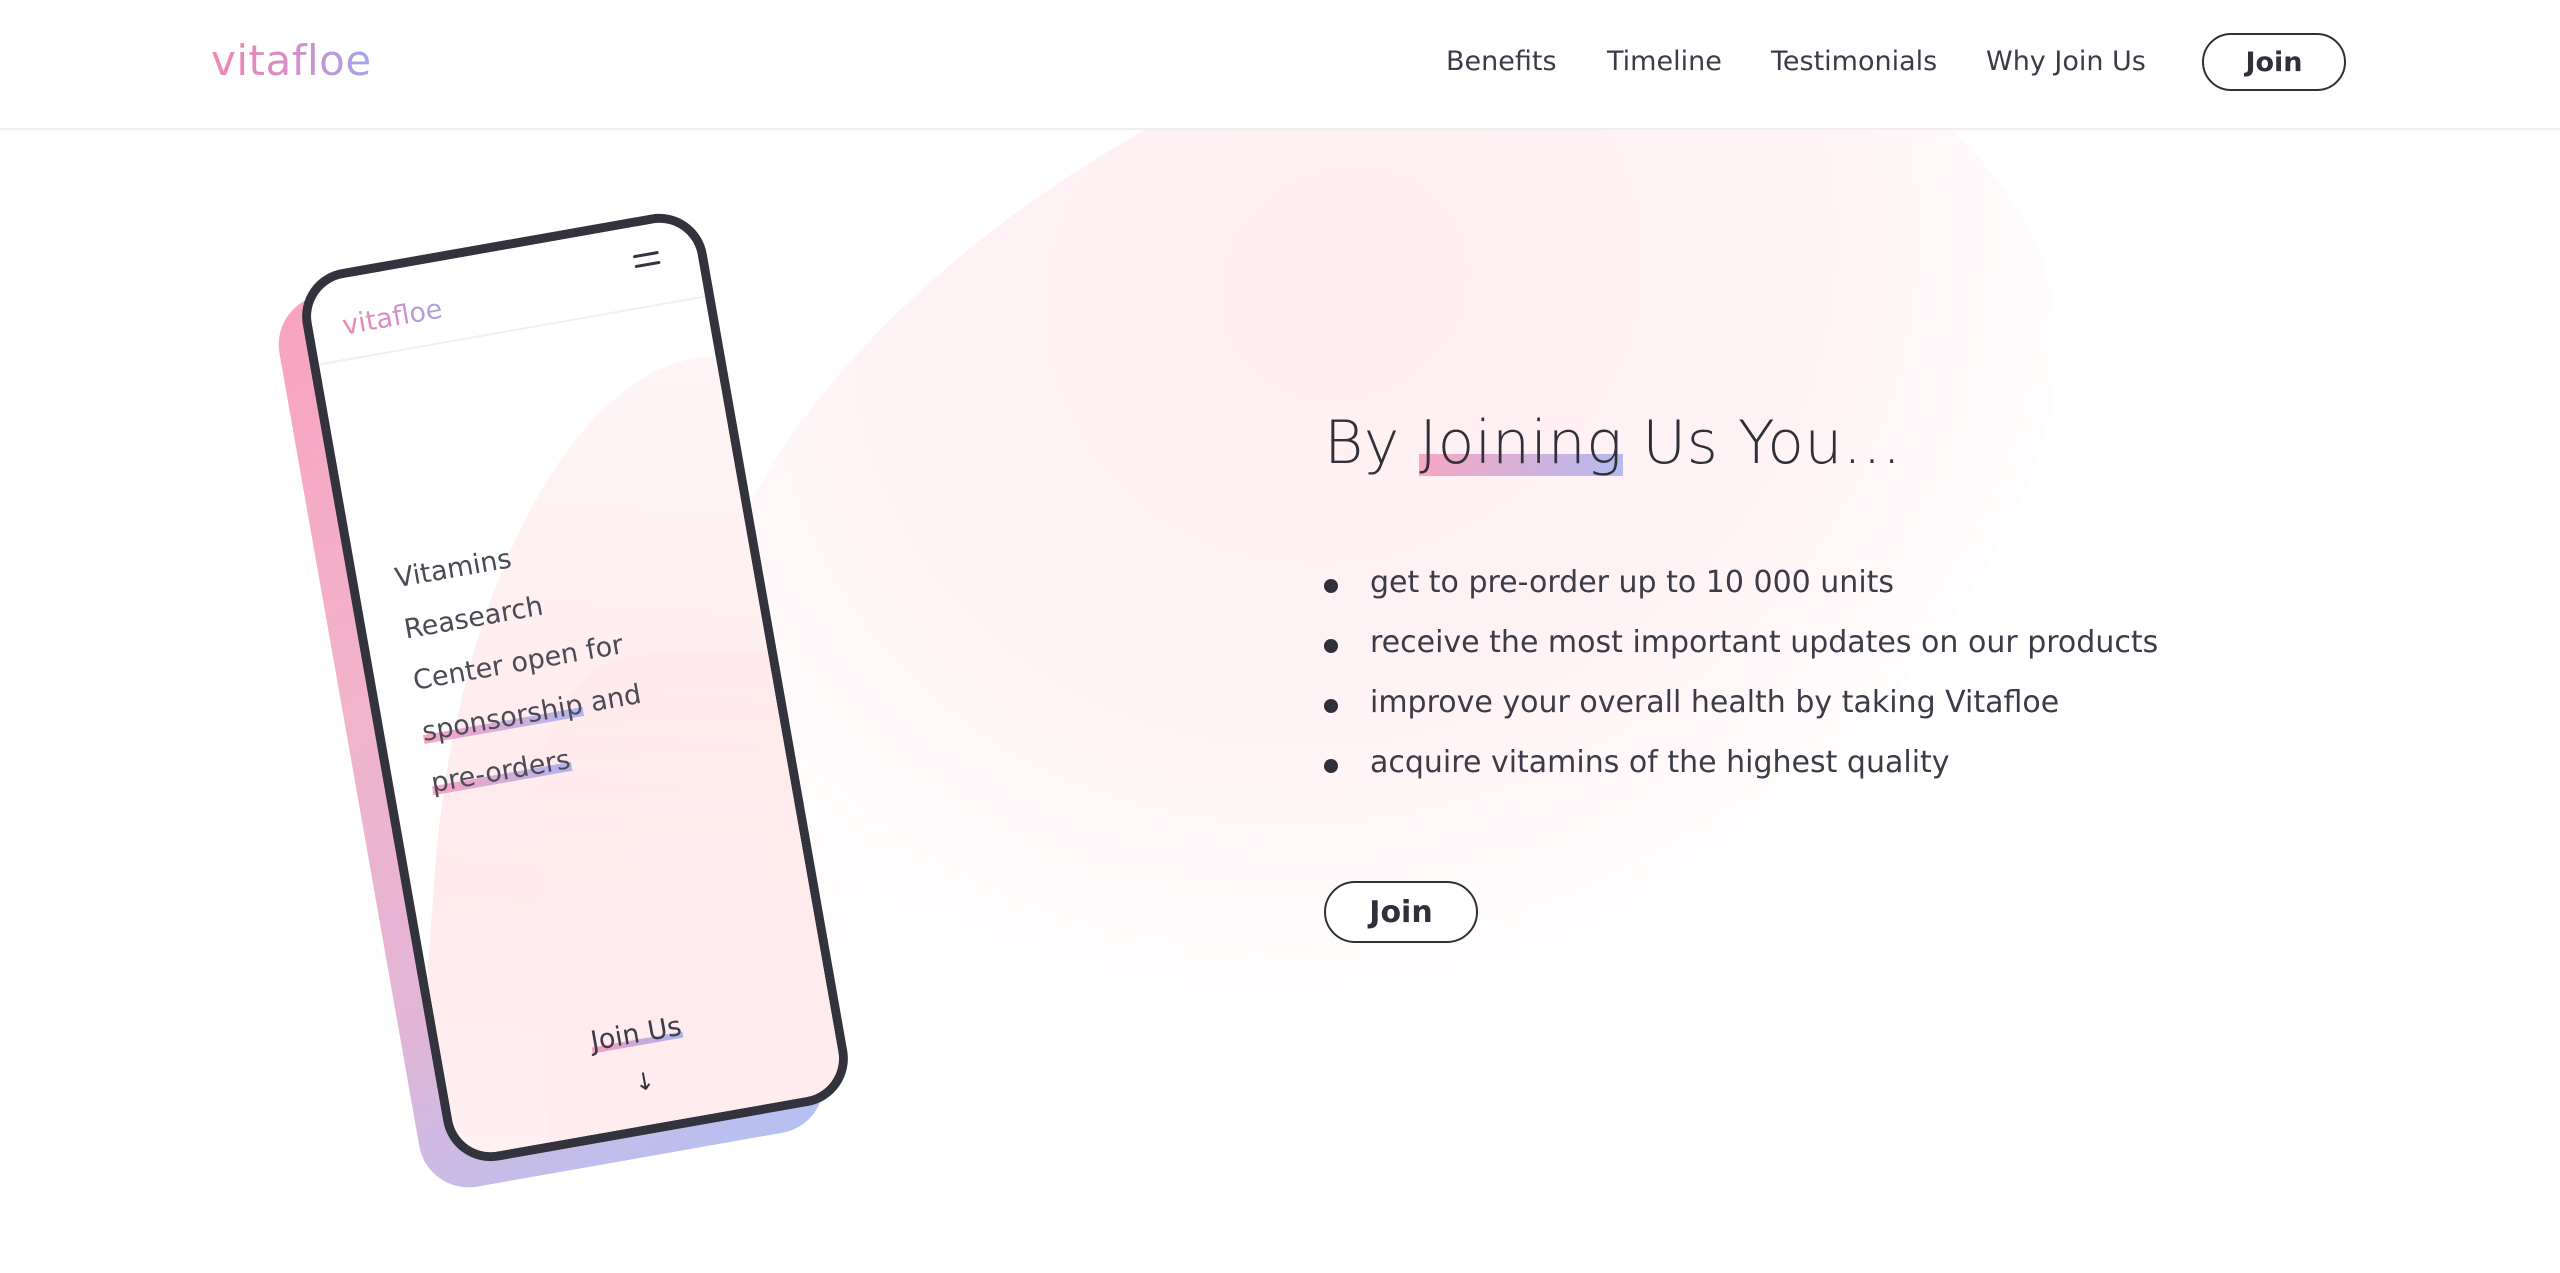 This screenshot has width=2560, height=1273. Describe the element at coordinates (392, 317) in the screenshot. I see `phone-logo: vitafloe` at that location.